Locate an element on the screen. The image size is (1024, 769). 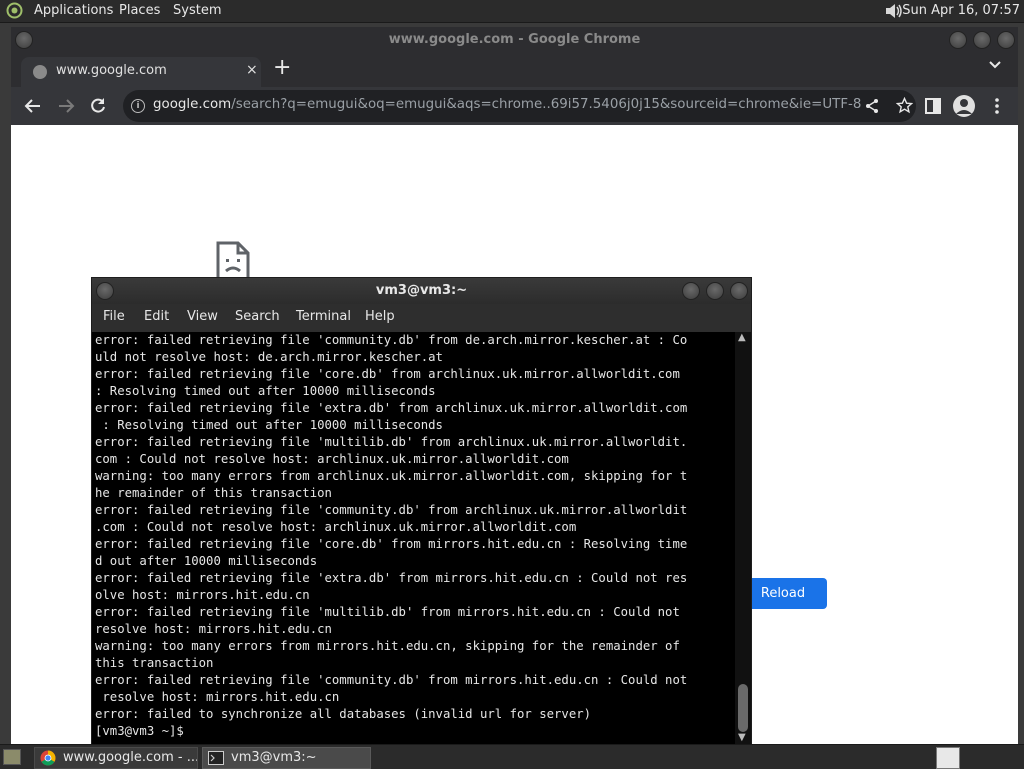
share-icon is located at coordinates (872, 106).